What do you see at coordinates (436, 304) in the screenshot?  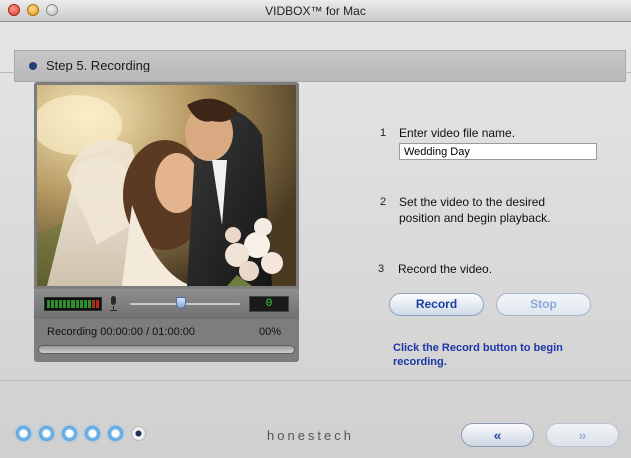 I see `record-button: Record` at bounding box center [436, 304].